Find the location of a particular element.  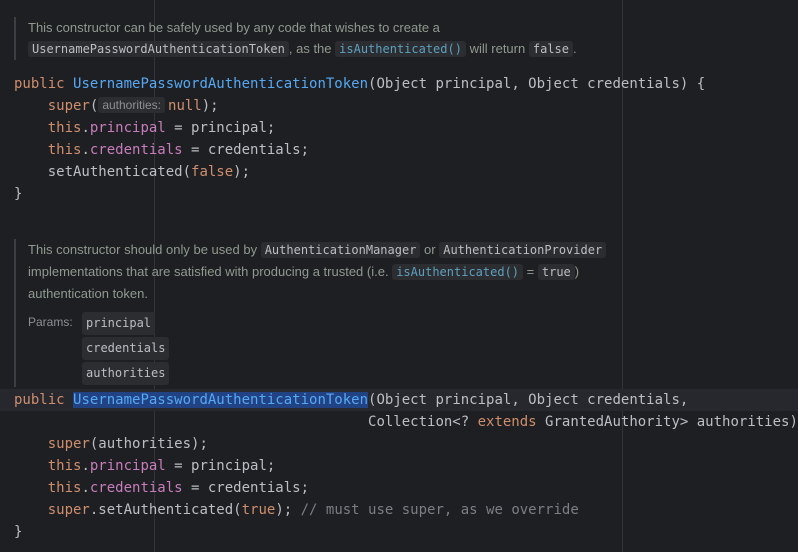

doc-text: = is located at coordinates (530, 271).